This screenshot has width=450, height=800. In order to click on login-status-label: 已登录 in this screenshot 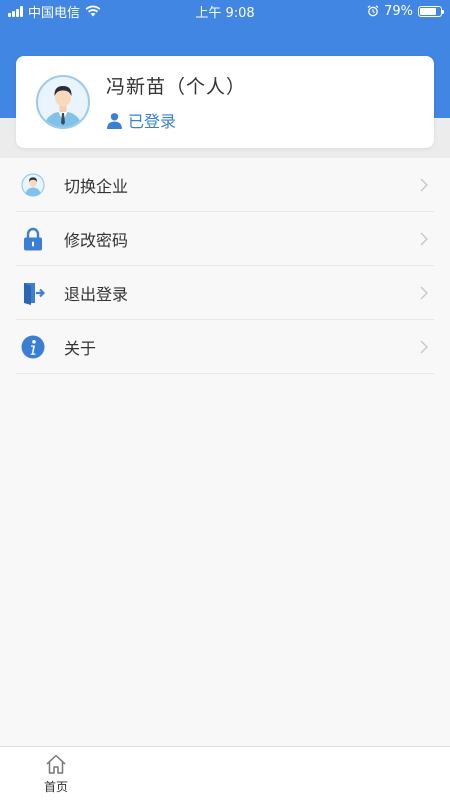, I will do `click(152, 121)`.